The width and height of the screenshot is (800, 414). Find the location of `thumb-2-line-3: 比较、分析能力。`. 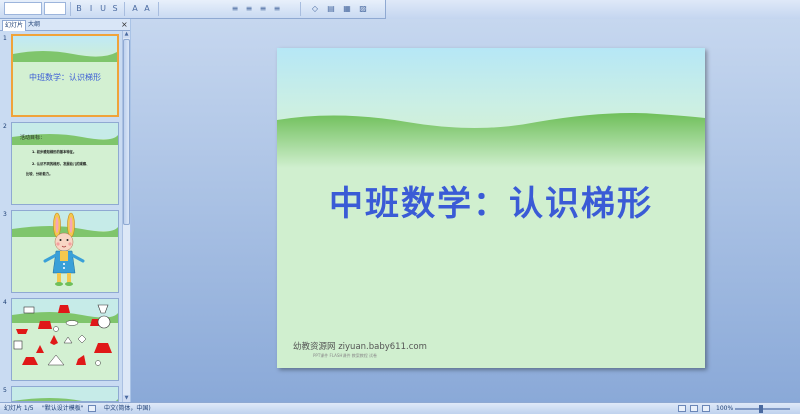

thumb-2-line-3: 比较、分析能力。 is located at coordinates (39, 173).